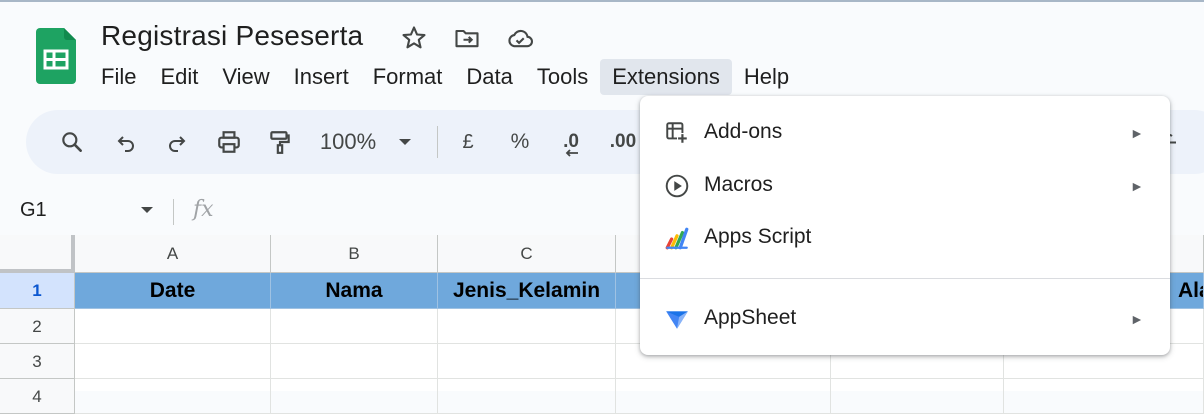 The height and width of the screenshot is (414, 1204). What do you see at coordinates (571, 142) in the screenshot?
I see `decrease-decimal-button: .0` at bounding box center [571, 142].